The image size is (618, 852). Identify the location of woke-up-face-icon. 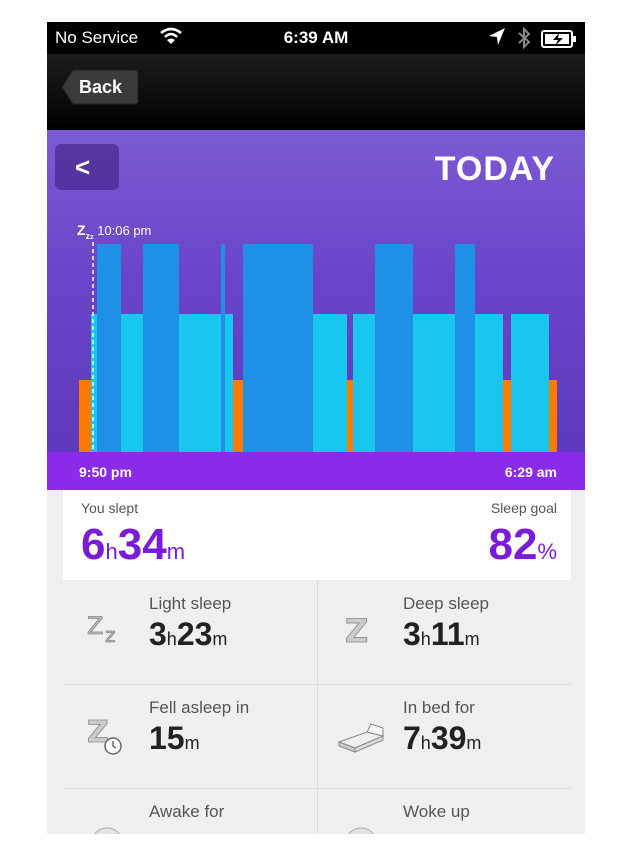
(361, 830).